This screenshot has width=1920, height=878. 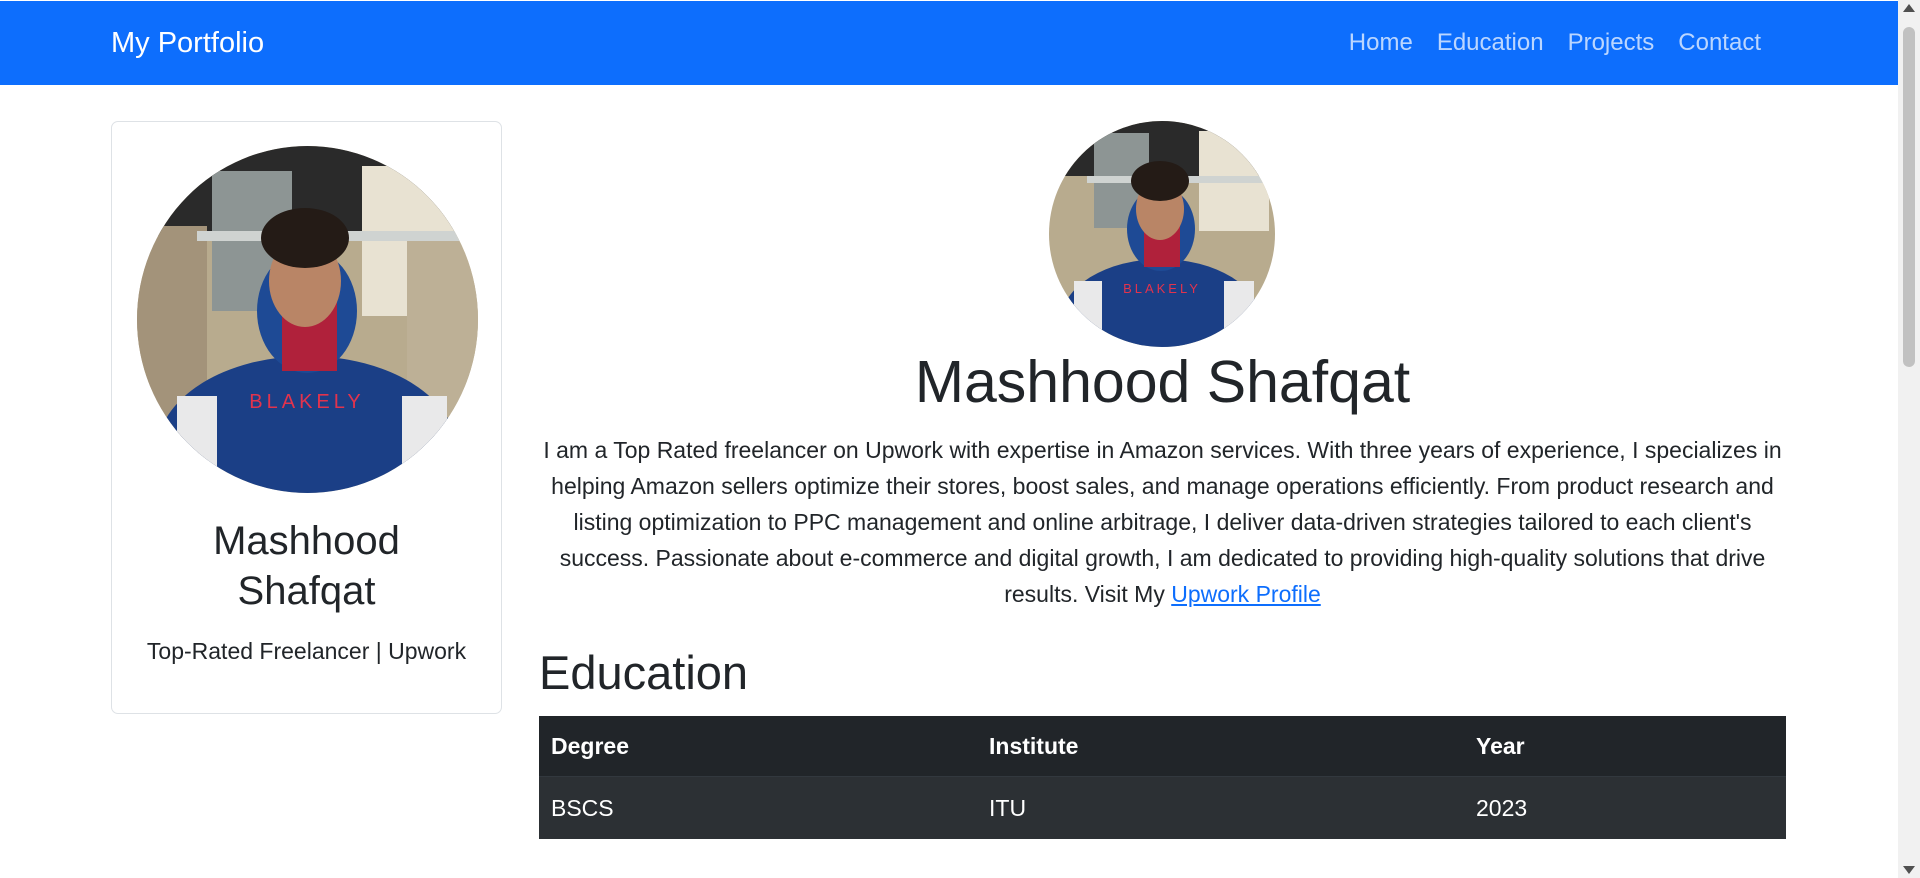 I want to click on nav-links: Home Education Projects Contact, so click(x=1555, y=43).